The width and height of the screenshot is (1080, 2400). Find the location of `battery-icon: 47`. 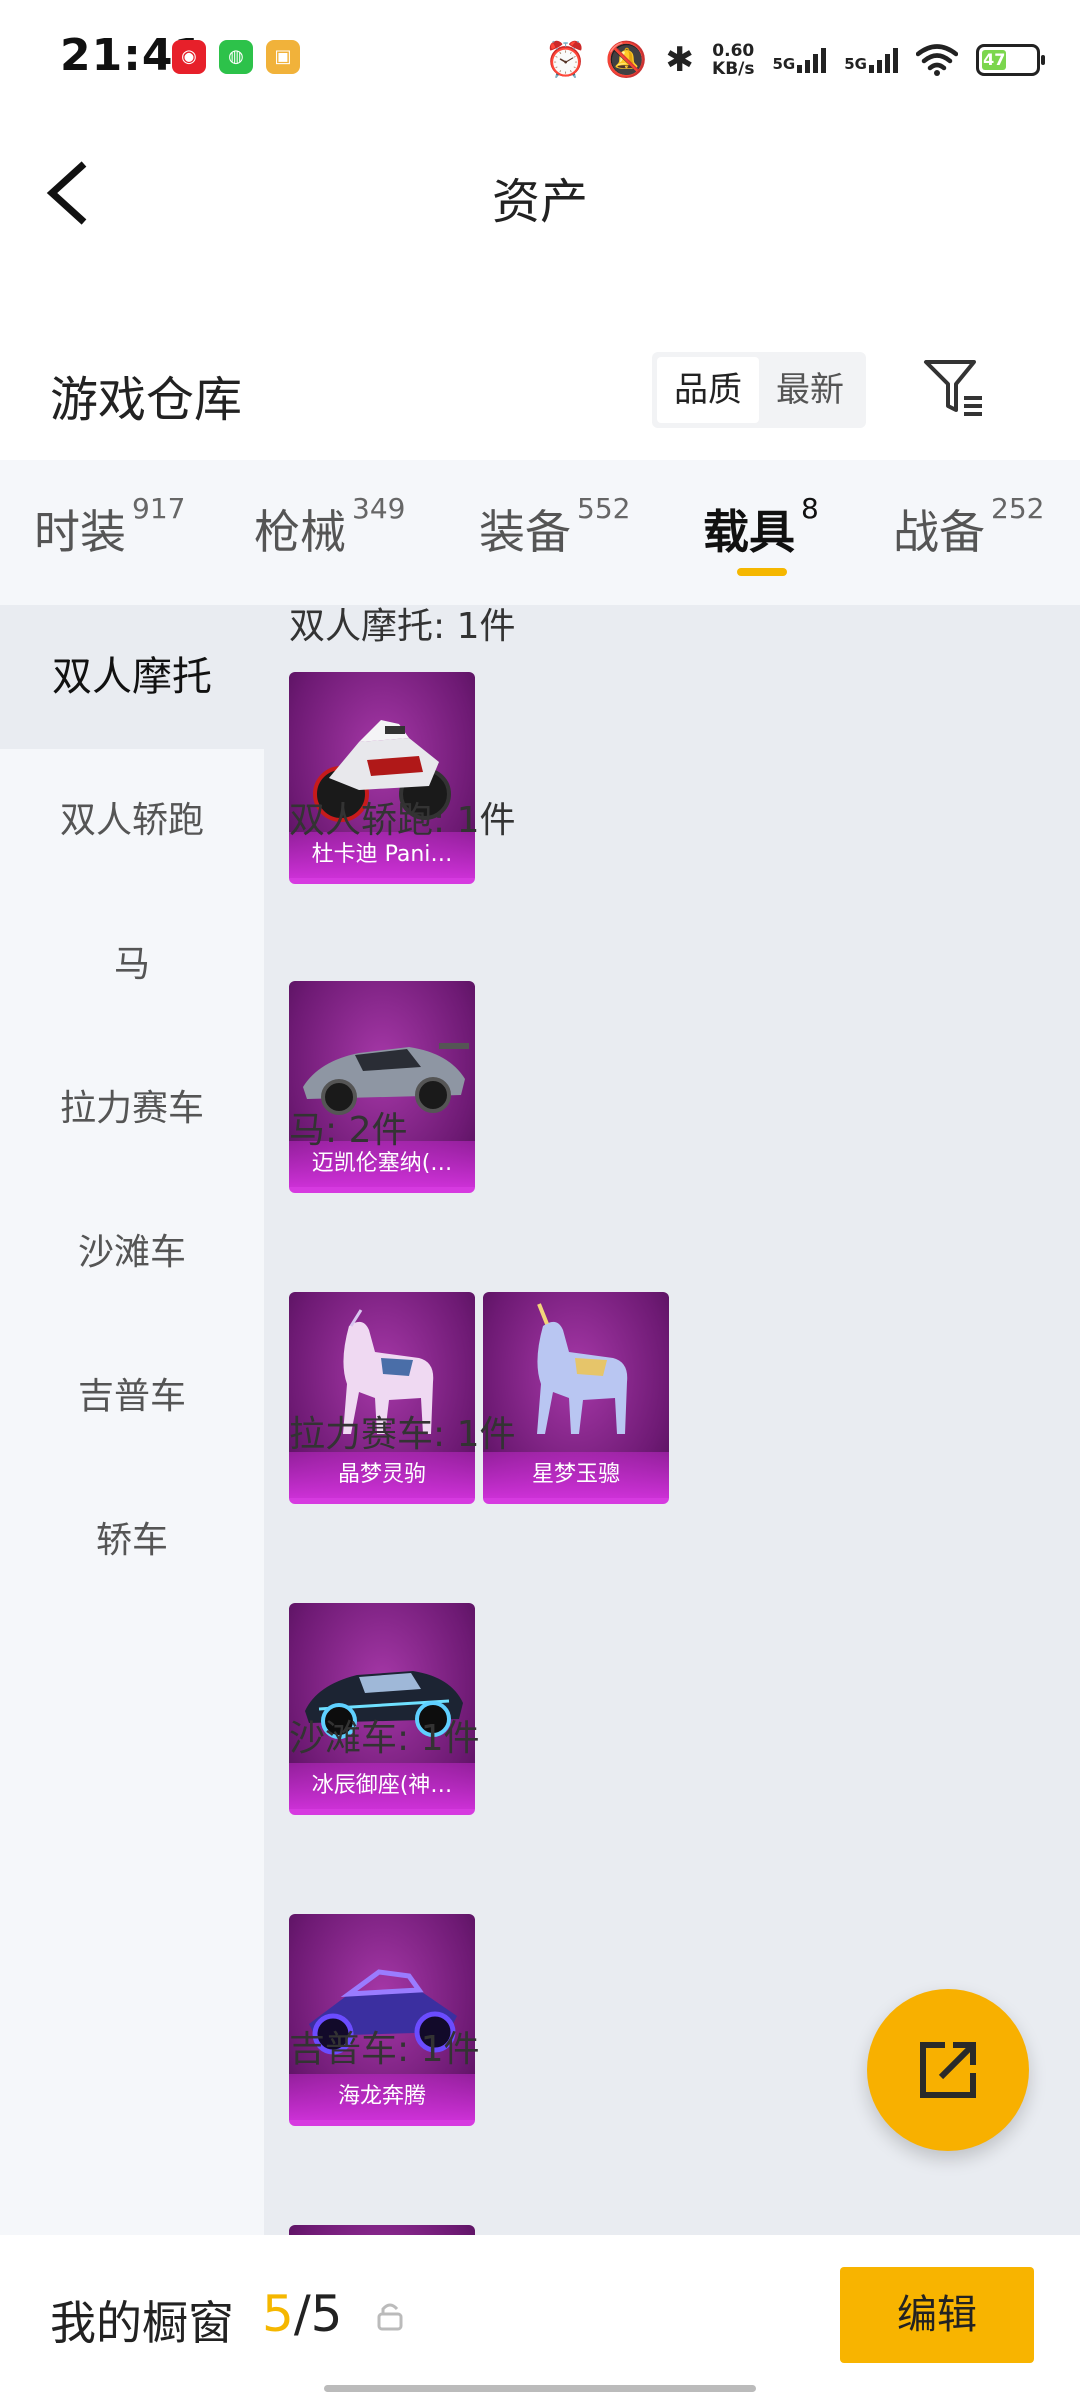

battery-icon: 47 is located at coordinates (1010, 60).